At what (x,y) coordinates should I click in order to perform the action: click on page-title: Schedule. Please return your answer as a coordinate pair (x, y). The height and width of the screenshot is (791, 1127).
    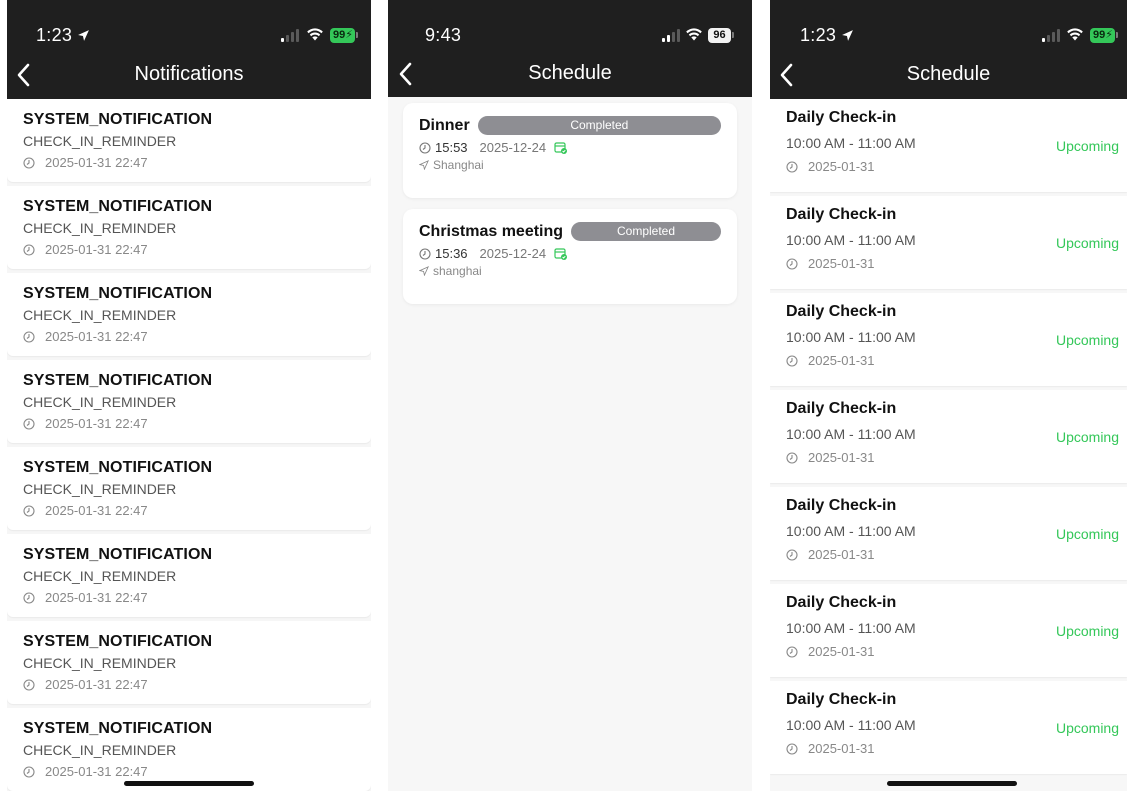
    Looking at the image, I should click on (948, 74).